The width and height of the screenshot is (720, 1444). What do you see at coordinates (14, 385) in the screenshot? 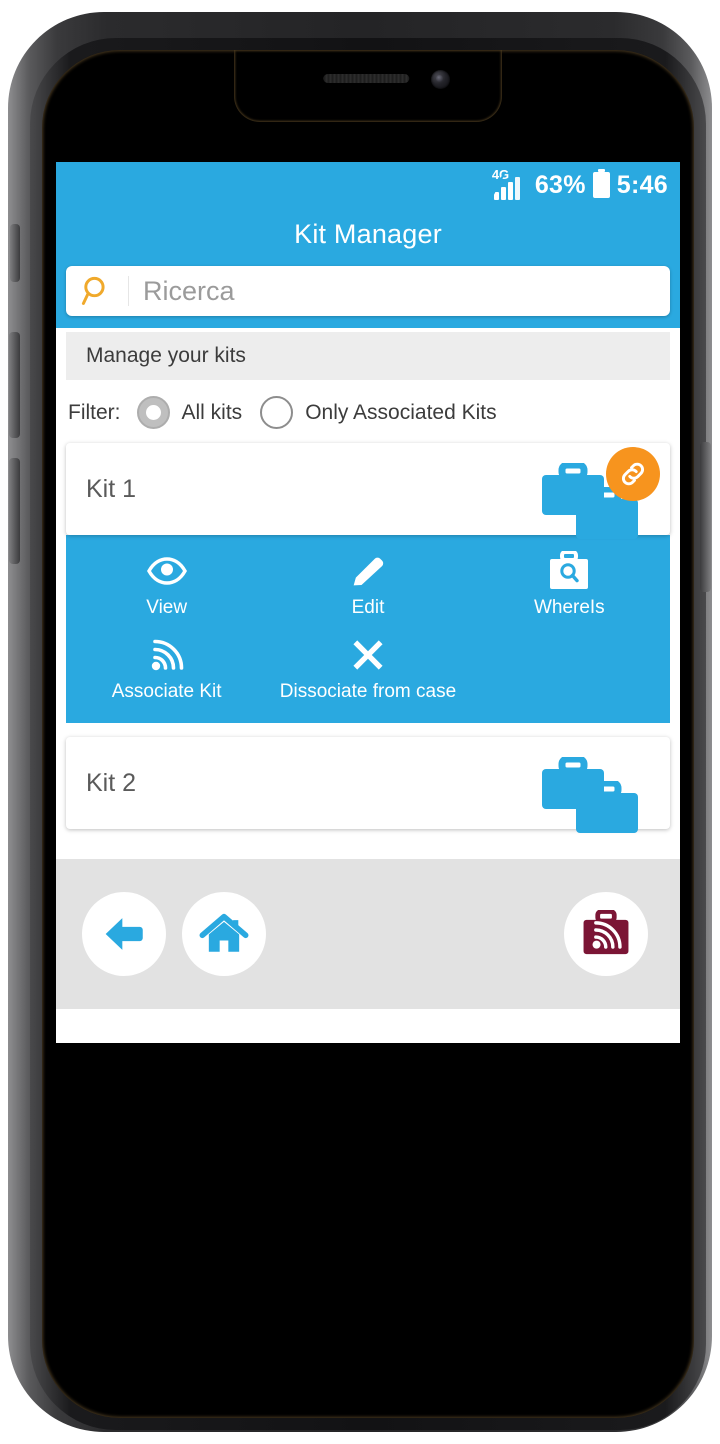
I see `volume-up-button` at bounding box center [14, 385].